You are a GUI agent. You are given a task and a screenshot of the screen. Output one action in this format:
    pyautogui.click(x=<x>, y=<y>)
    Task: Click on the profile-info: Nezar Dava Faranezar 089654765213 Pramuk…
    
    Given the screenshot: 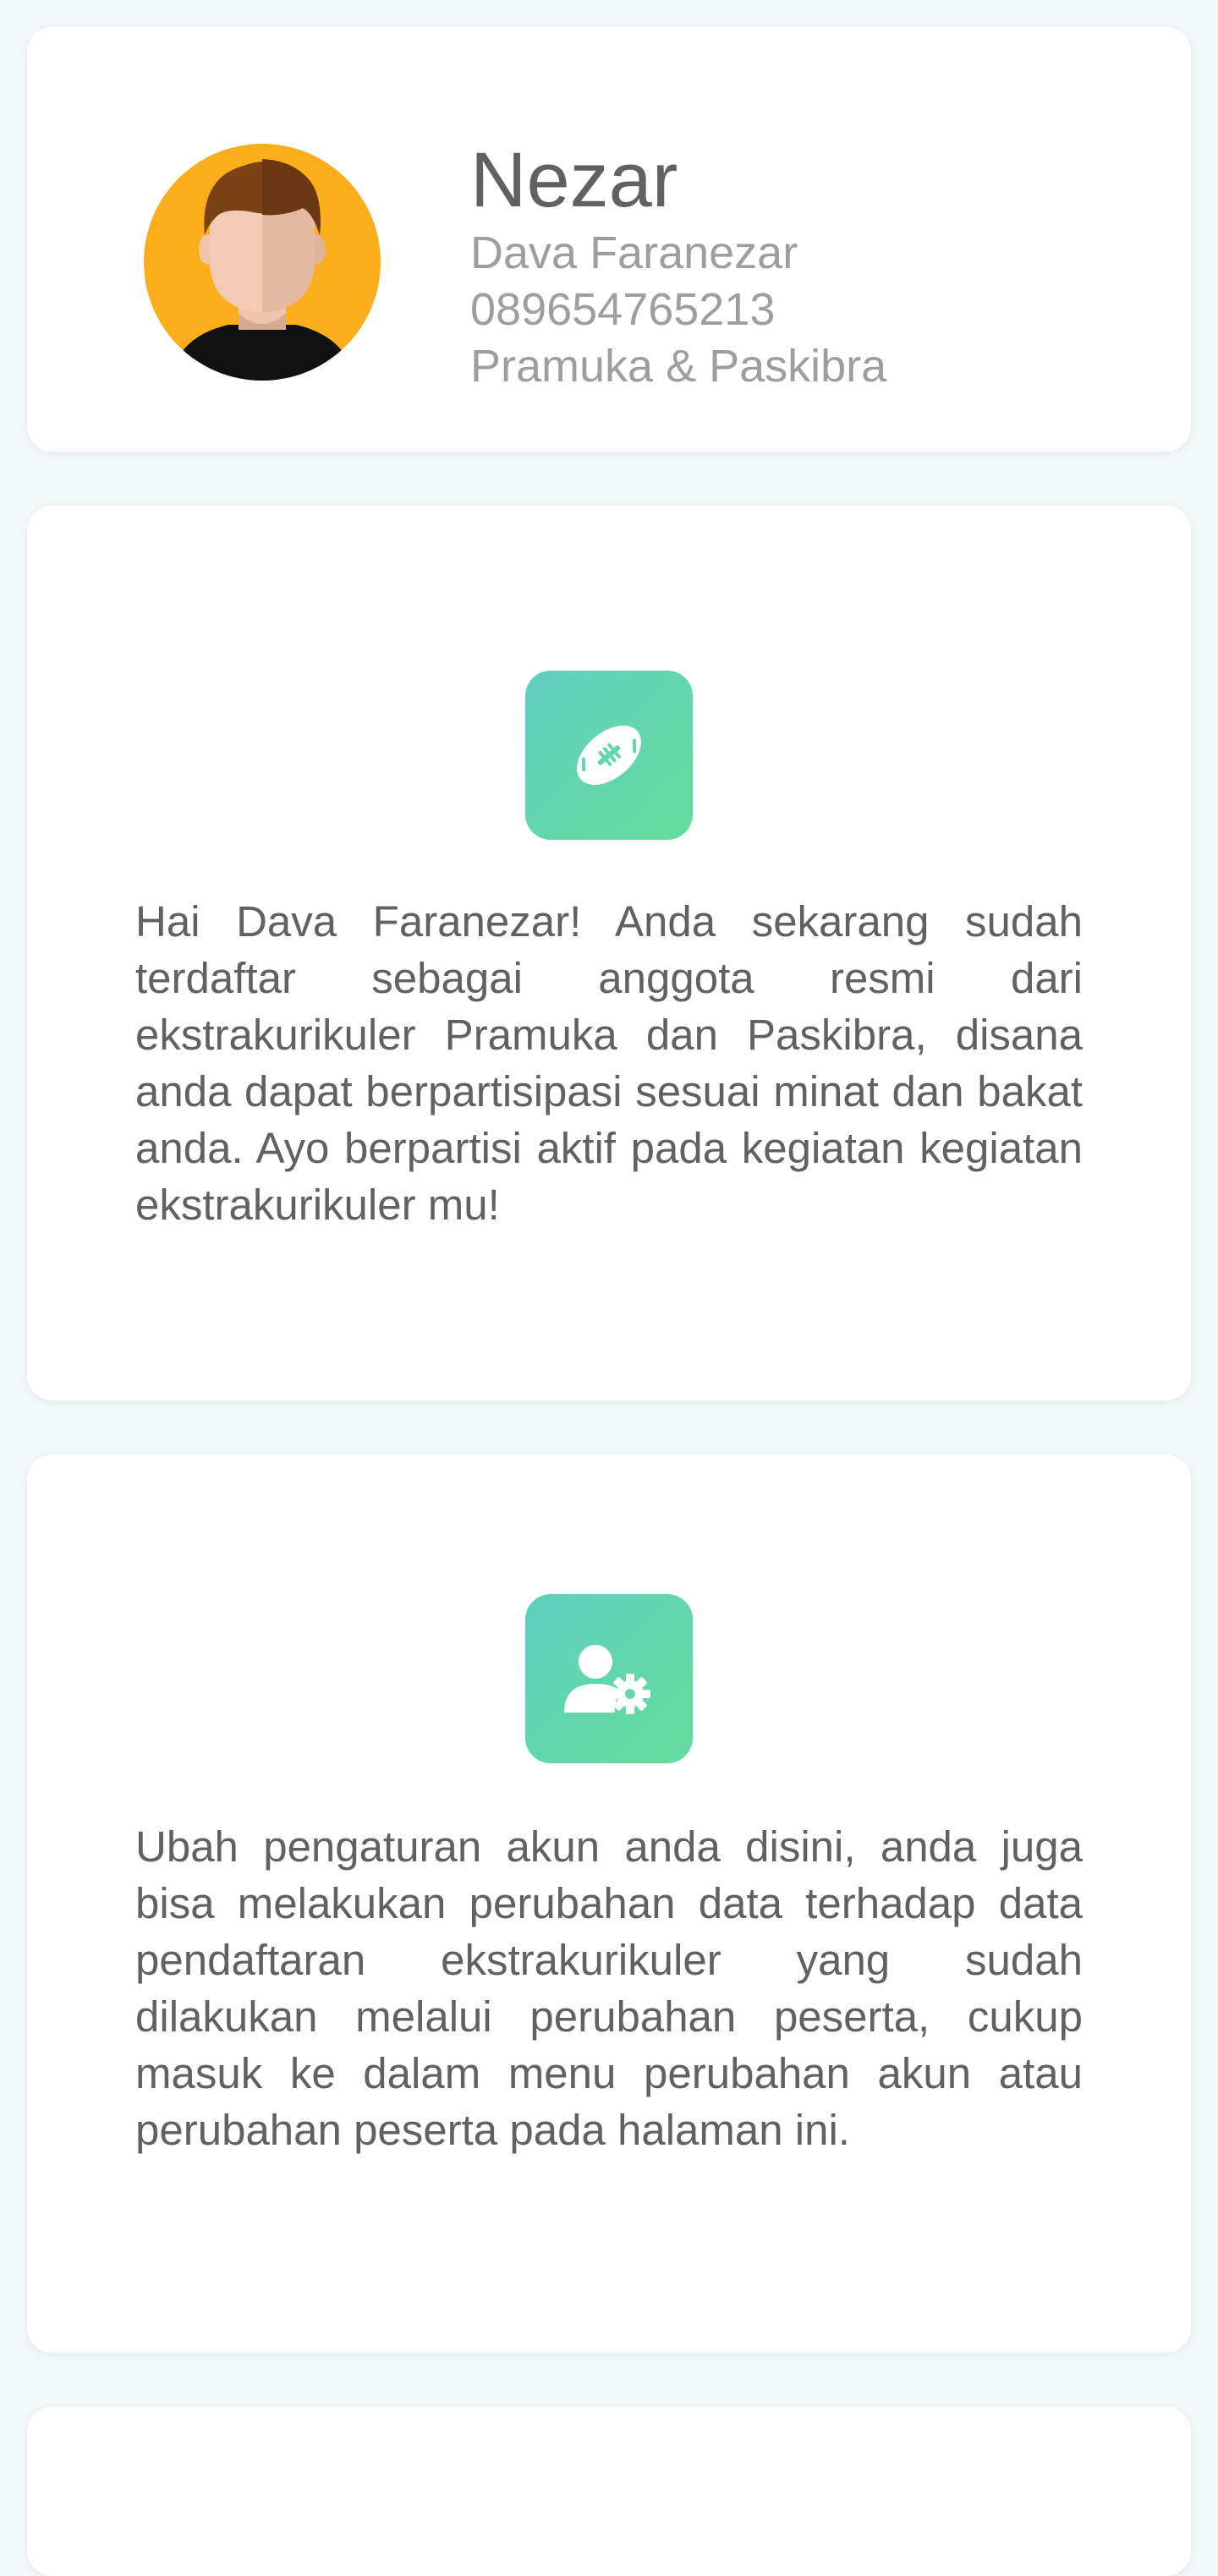 What is the action you would take?
    pyautogui.click(x=678, y=265)
    